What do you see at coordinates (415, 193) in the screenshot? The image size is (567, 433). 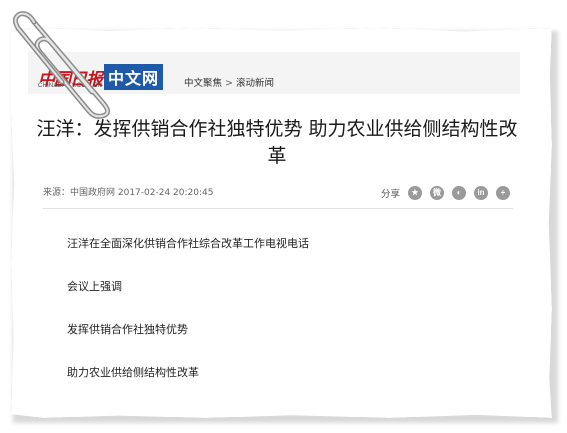 I see `qzone-icon: ★` at bounding box center [415, 193].